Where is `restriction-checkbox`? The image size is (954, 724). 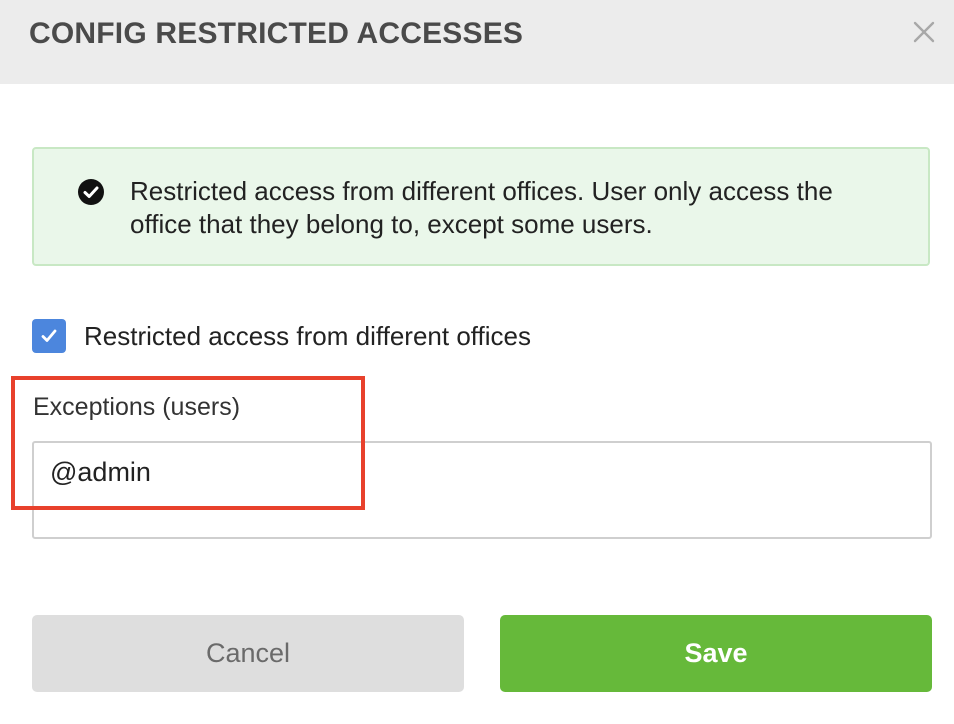 restriction-checkbox is located at coordinates (49, 336).